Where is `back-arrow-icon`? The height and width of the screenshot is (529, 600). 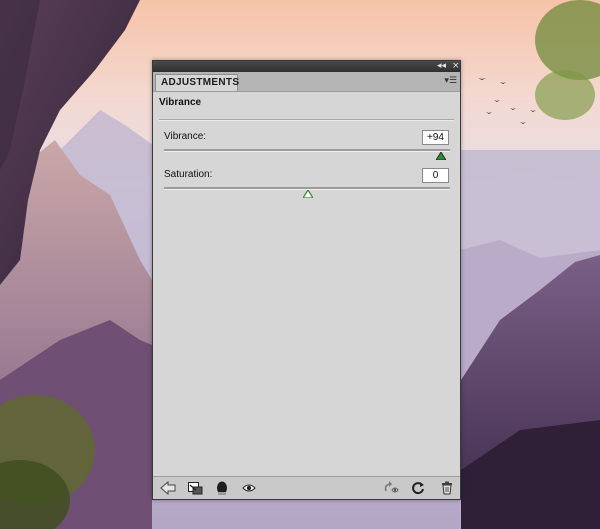 back-arrow-icon is located at coordinates (168, 488).